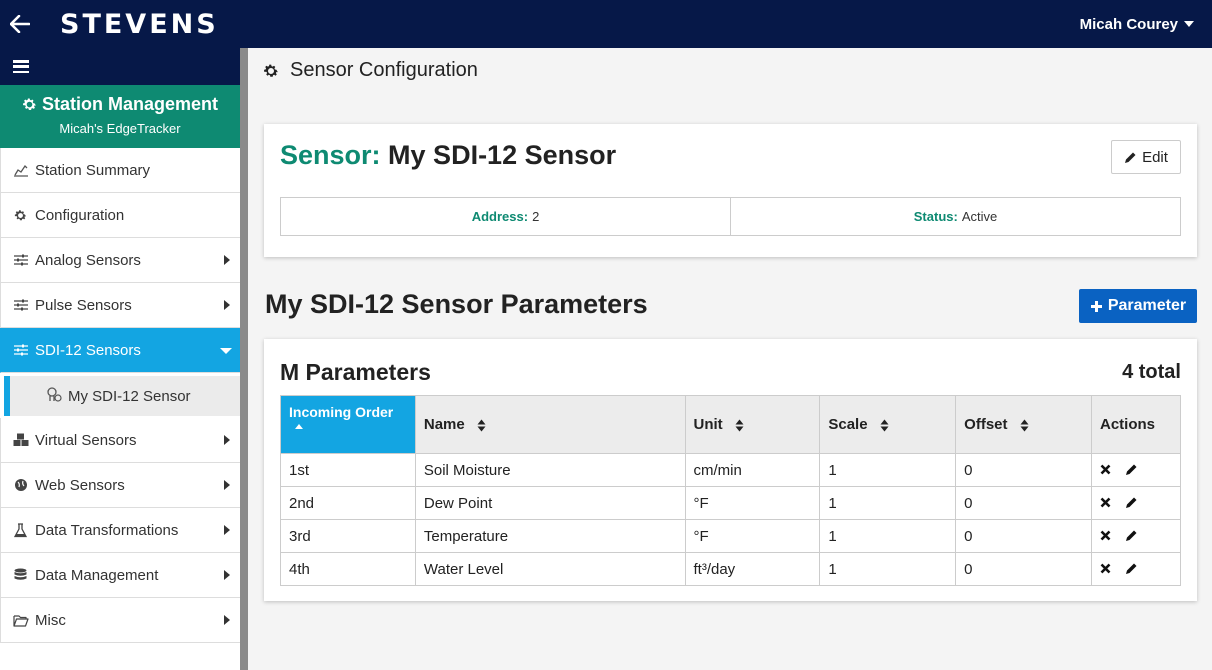 This screenshot has height=670, width=1212. Describe the element at coordinates (88, 350) in the screenshot. I see `sidebar-item-label: SDI-12 Sensors` at that location.